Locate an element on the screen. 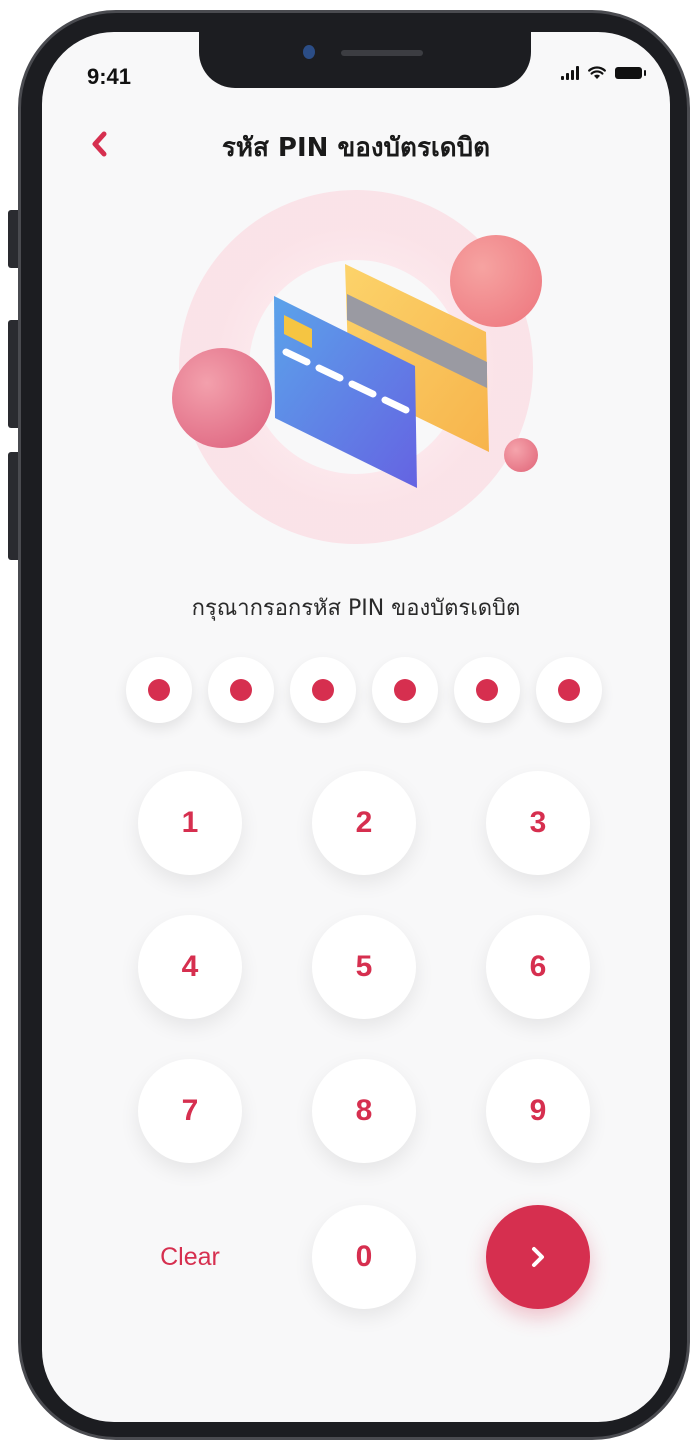 This screenshot has width=693, height=1445. mute-switch is located at coordinates (13, 239).